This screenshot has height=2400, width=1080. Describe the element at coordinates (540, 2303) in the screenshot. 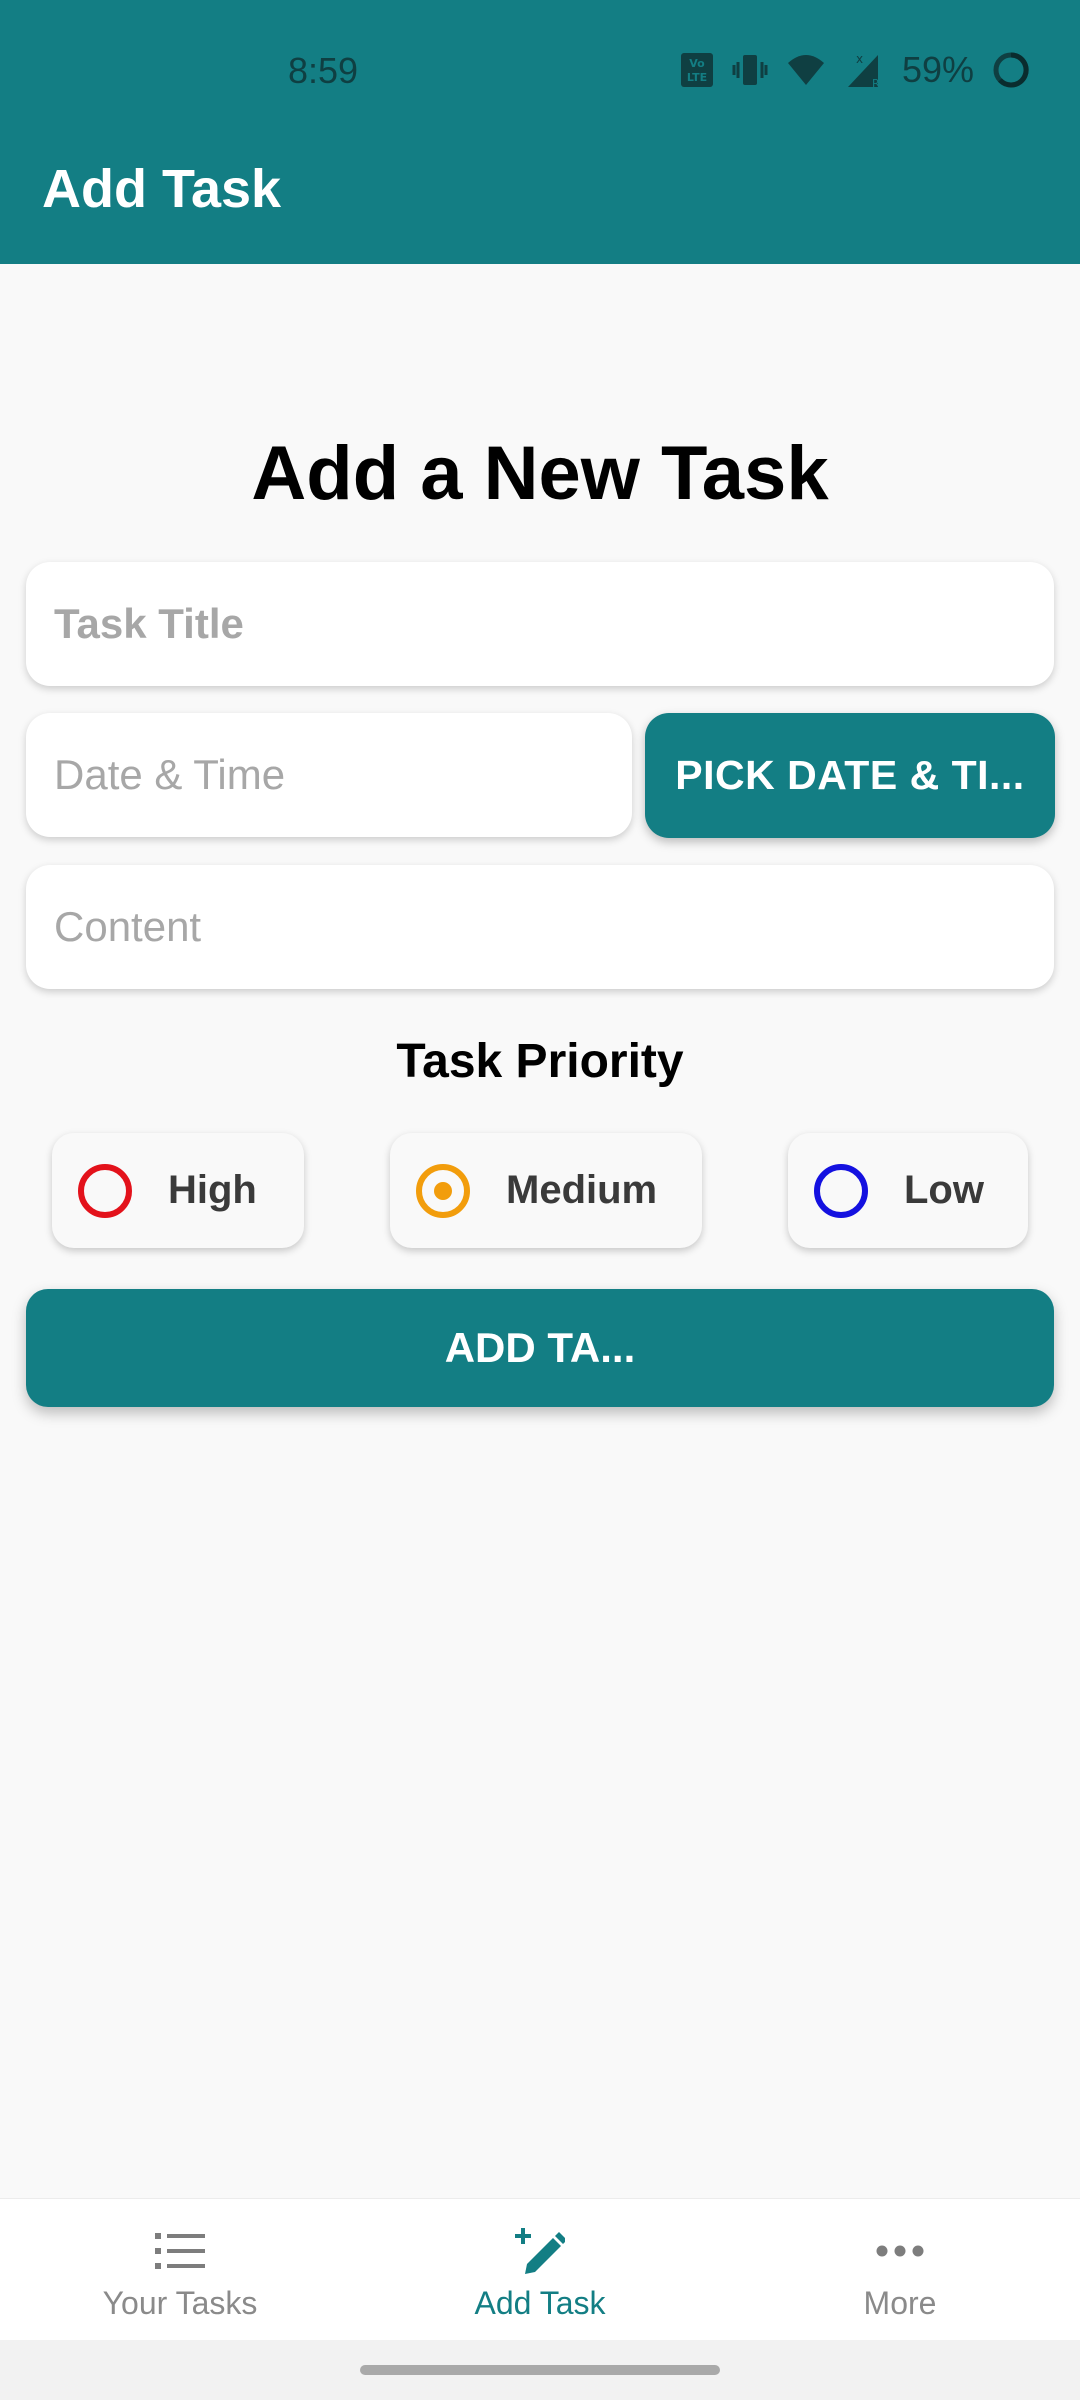

I see `nav-label-add-task: Add Task` at that location.